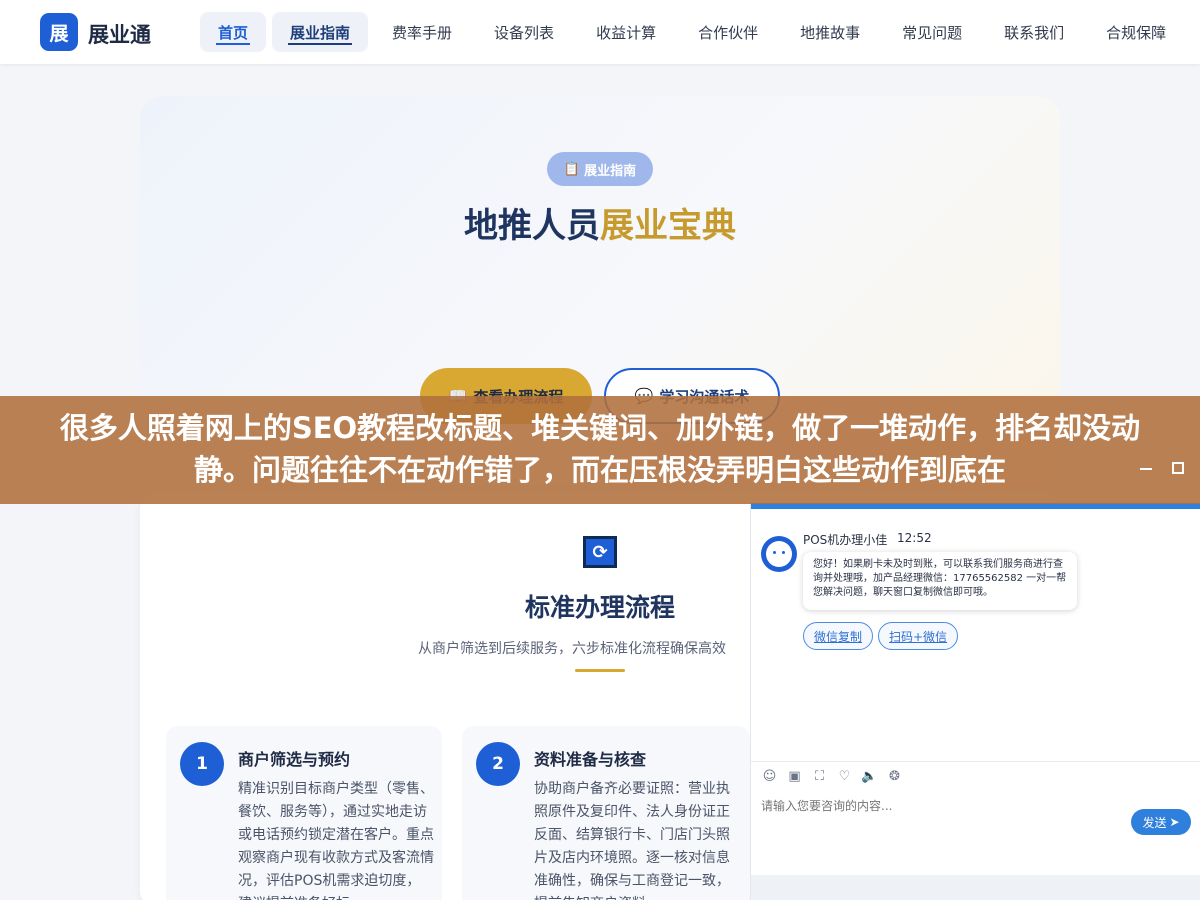  What do you see at coordinates (894, 776) in the screenshot?
I see `more-chat-icon: ❂` at bounding box center [894, 776].